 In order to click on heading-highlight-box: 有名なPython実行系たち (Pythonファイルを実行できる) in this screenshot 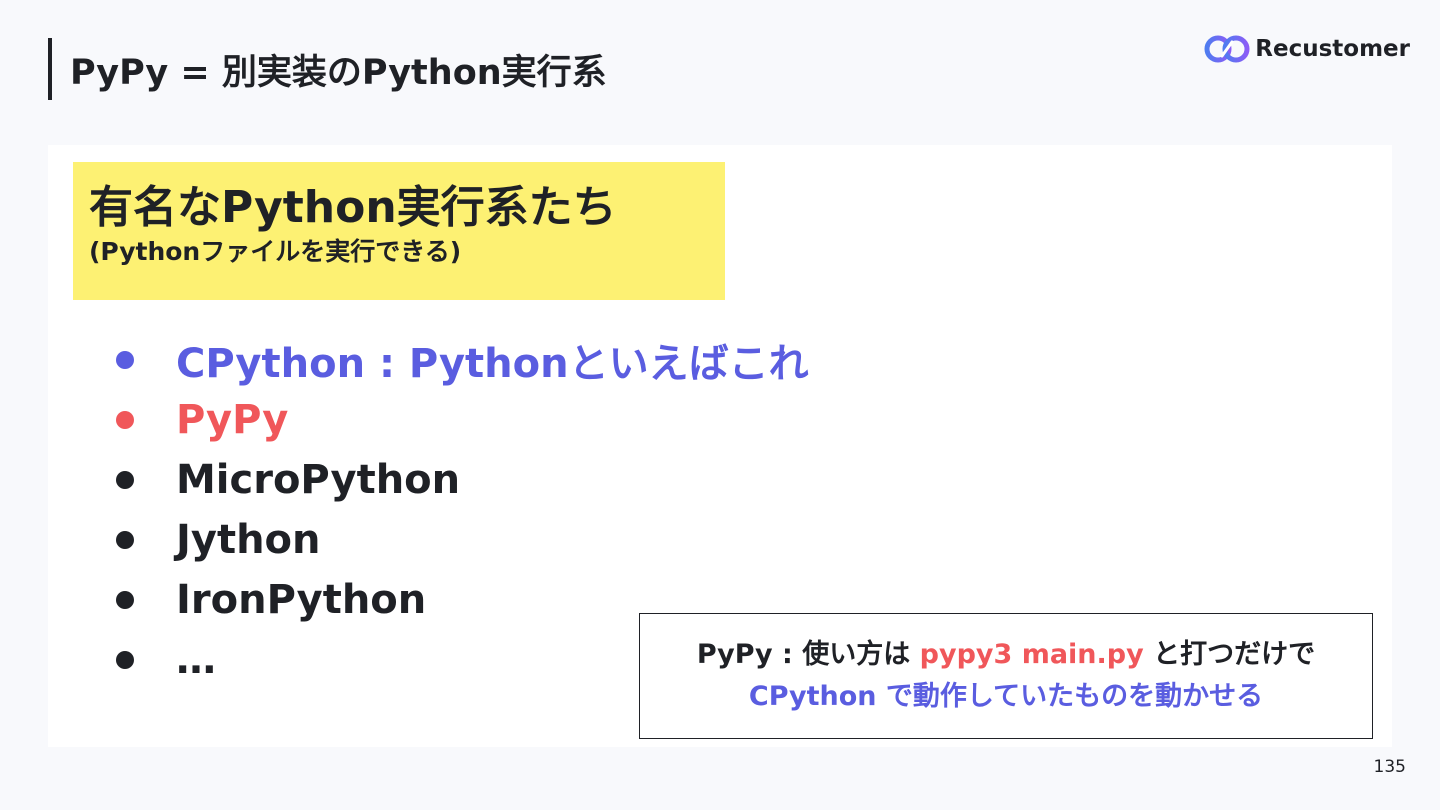, I will do `click(399, 231)`.